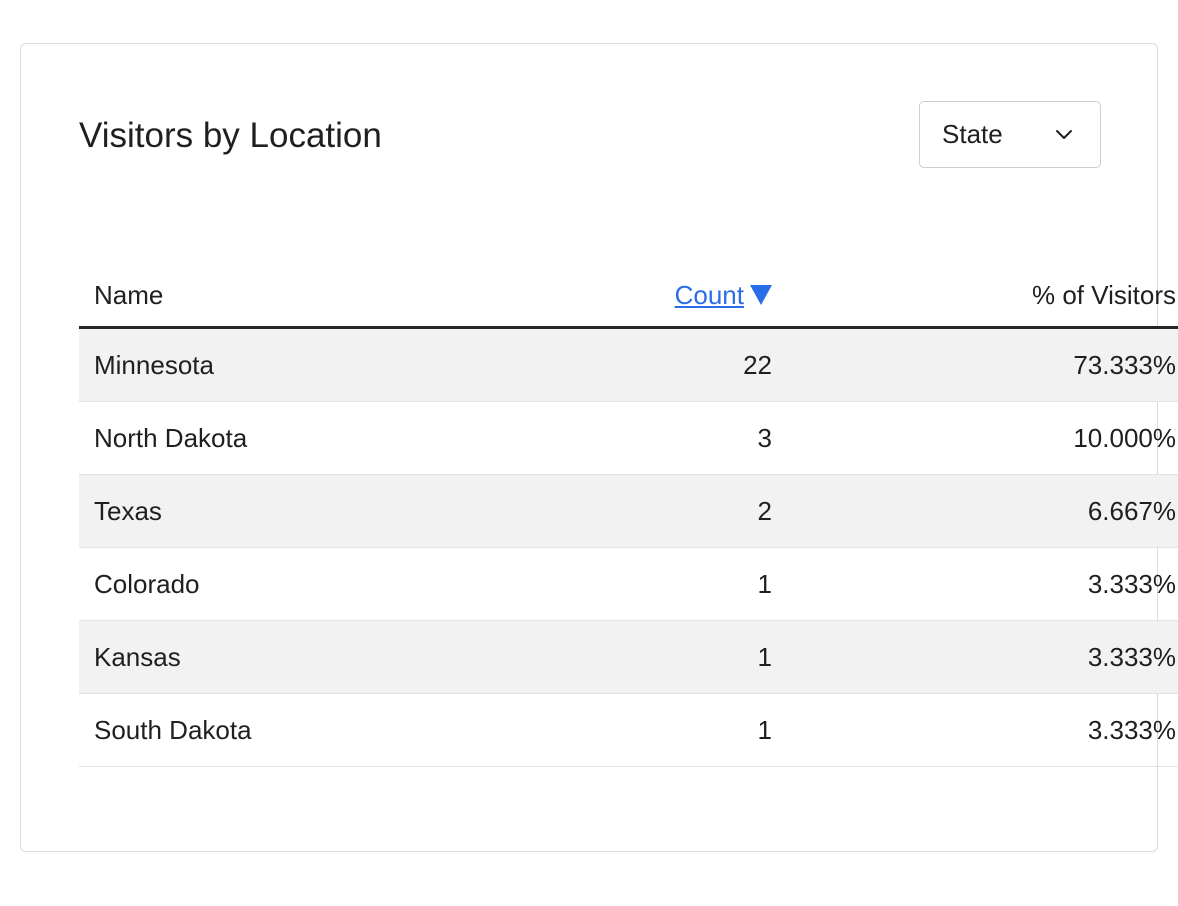 This screenshot has height=906, width=1178. What do you see at coordinates (274, 438) in the screenshot?
I see `row-name: North Dakota` at bounding box center [274, 438].